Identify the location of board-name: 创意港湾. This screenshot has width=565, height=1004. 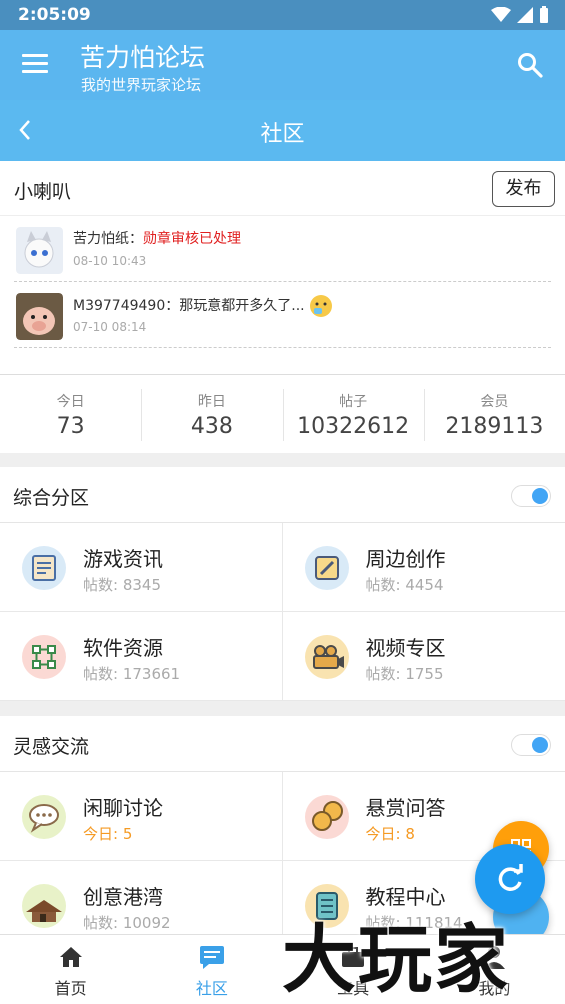
(123, 897).